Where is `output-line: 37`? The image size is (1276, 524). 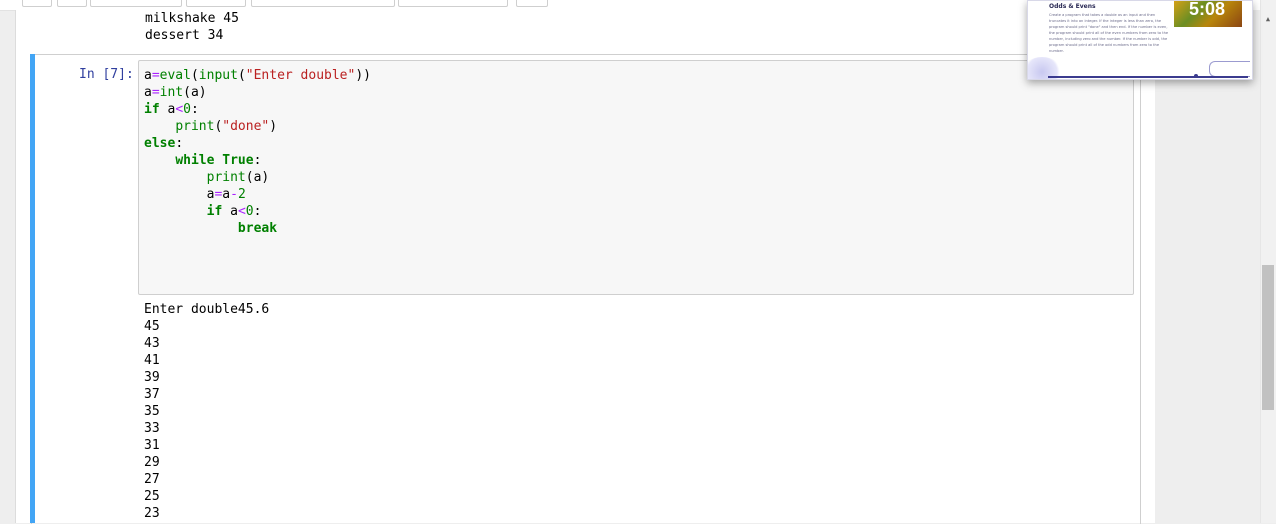
output-line: 37 is located at coordinates (152, 394).